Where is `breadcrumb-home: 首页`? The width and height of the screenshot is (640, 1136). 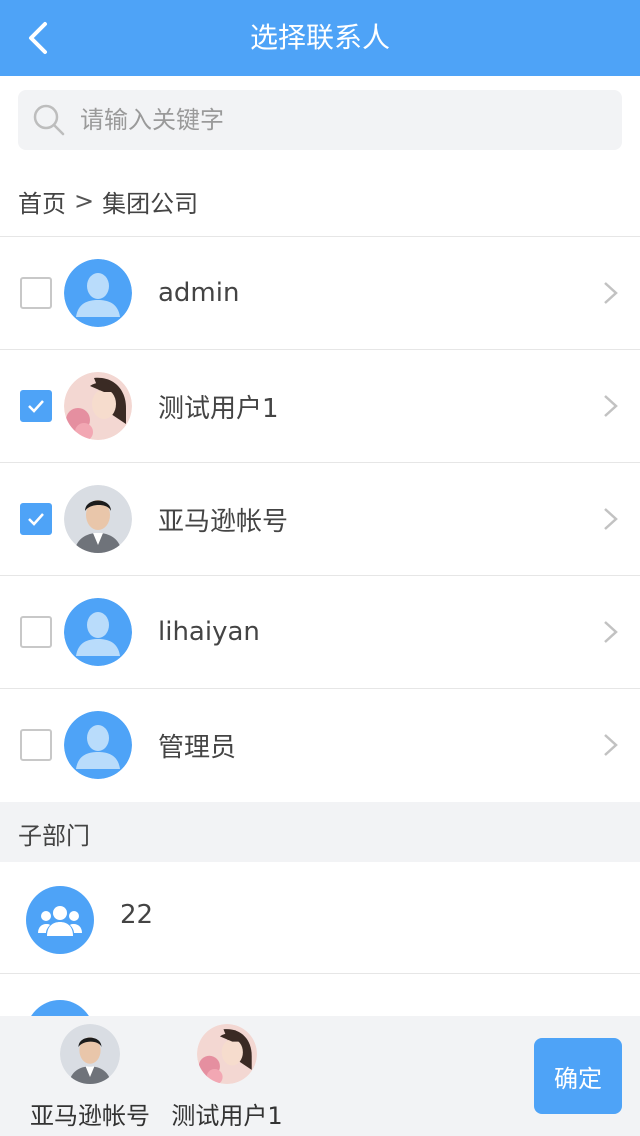
breadcrumb-home: 首页 is located at coordinates (42, 201).